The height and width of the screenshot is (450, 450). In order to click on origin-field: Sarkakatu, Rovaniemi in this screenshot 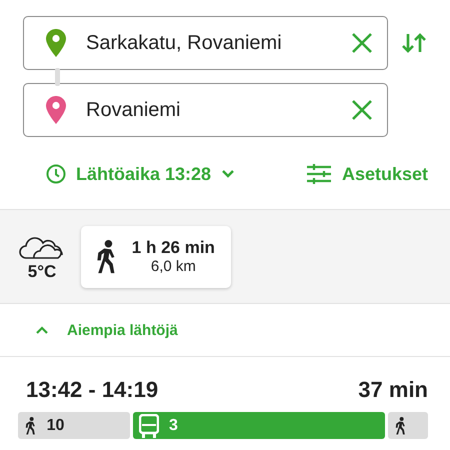, I will do `click(205, 43)`.